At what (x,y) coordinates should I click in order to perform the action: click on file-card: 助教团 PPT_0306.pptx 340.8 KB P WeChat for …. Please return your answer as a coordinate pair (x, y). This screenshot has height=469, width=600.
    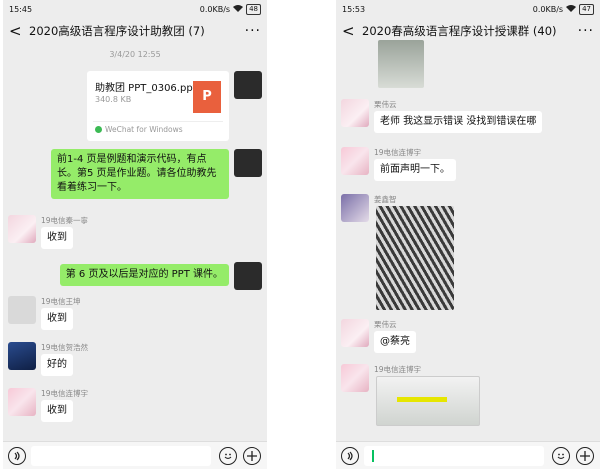
    Looking at the image, I should click on (158, 106).